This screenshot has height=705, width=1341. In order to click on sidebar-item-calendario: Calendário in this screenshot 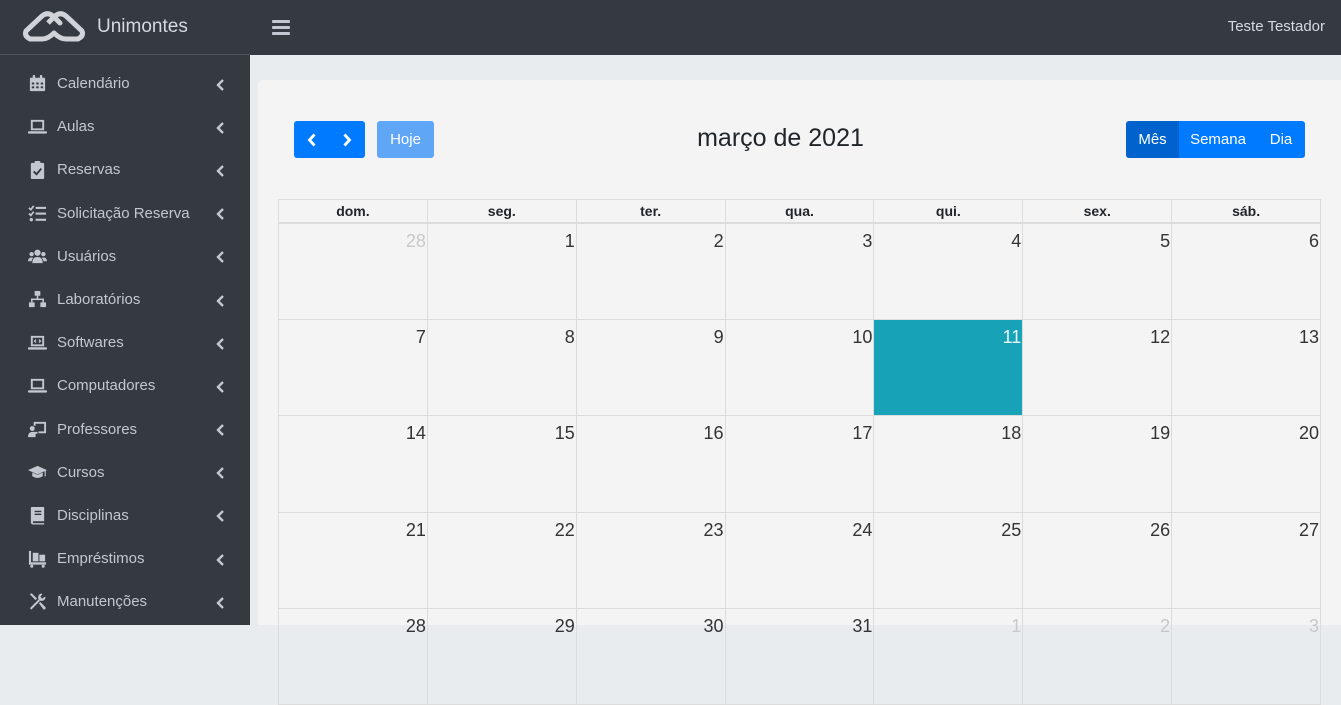, I will do `click(125, 83)`.